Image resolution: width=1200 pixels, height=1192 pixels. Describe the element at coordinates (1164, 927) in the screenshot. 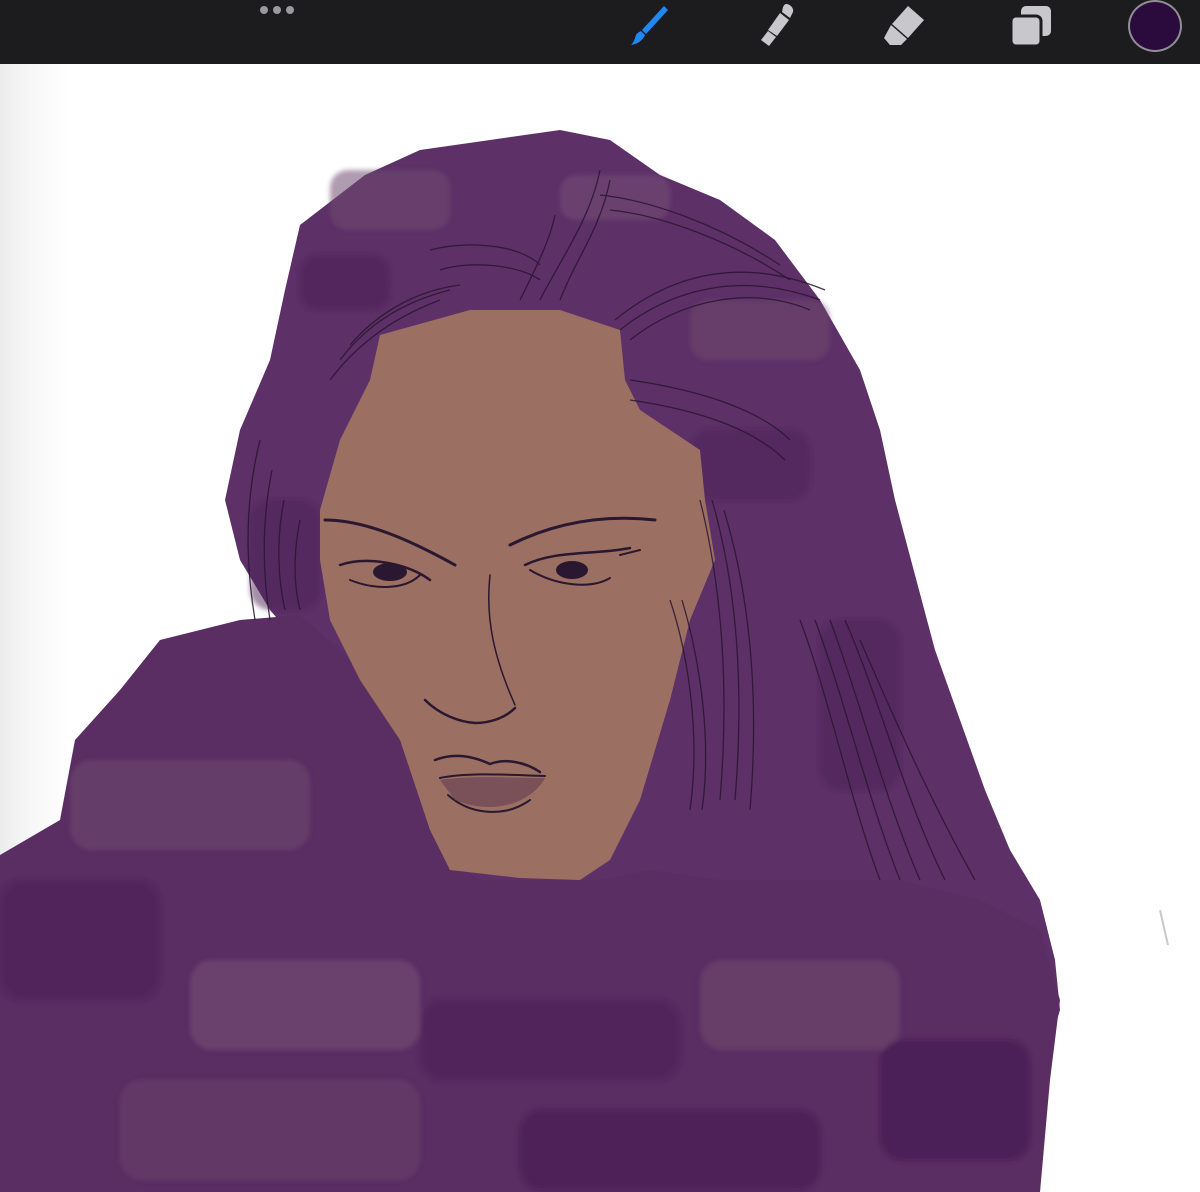

I see `stray-stroke` at that location.